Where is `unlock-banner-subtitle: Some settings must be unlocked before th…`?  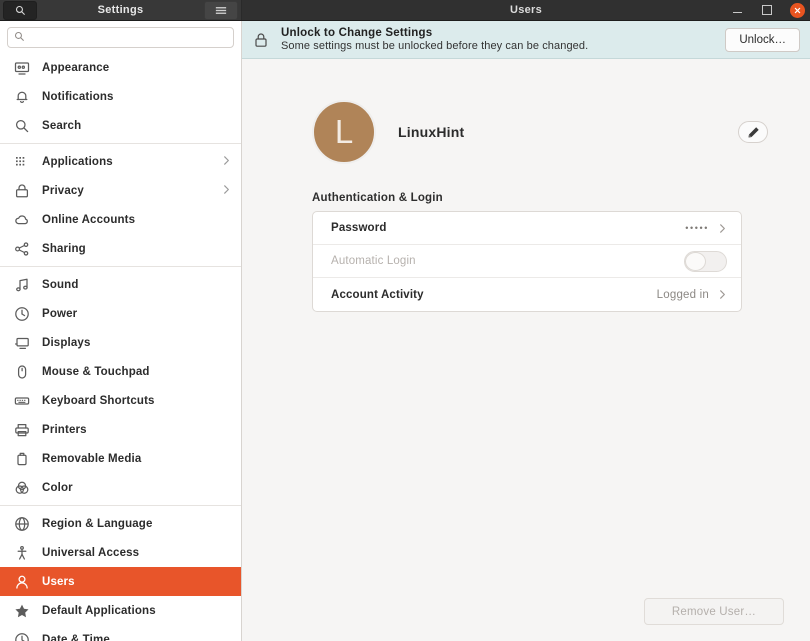
unlock-banner-subtitle: Some settings must be unlocked before th… is located at coordinates (435, 46).